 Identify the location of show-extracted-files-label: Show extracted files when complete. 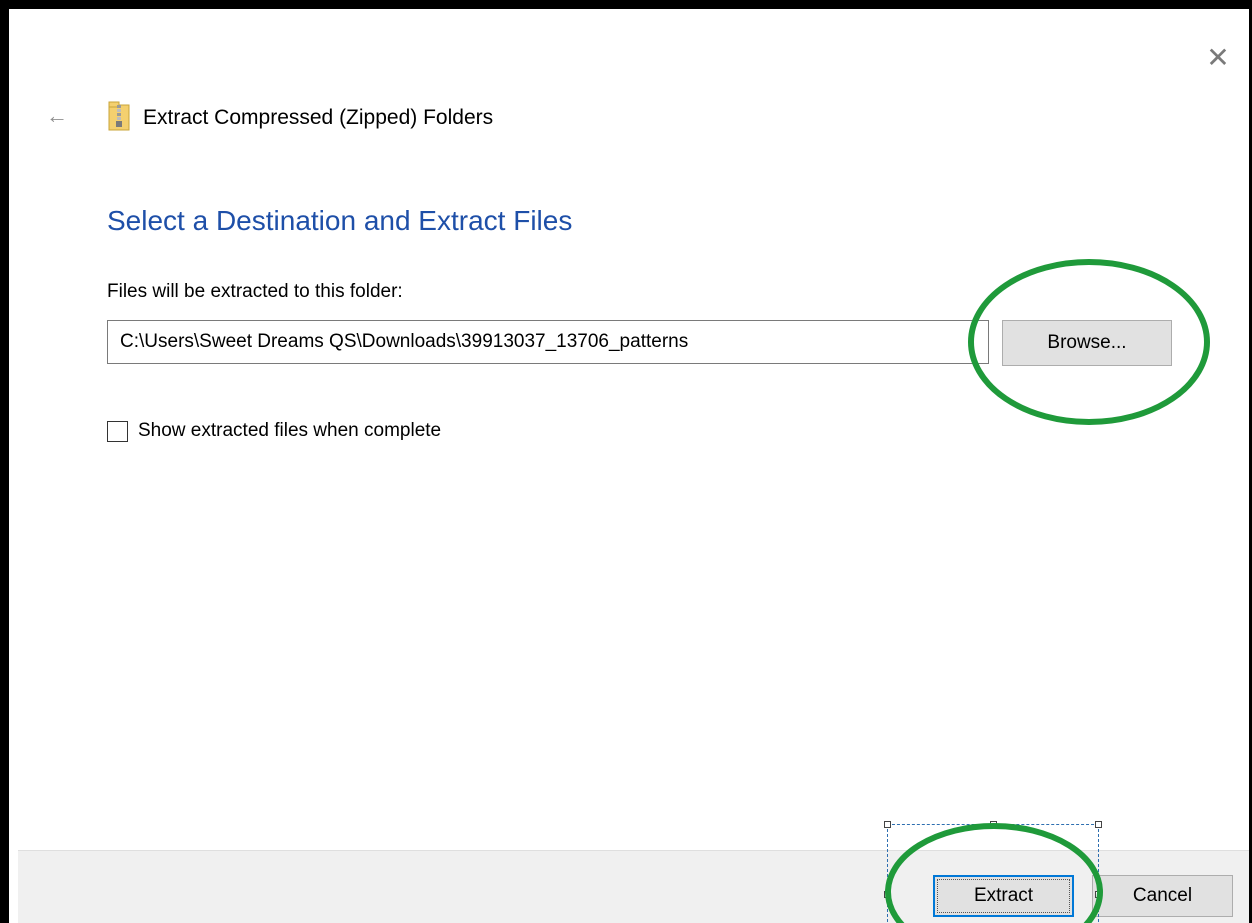
(289, 431).